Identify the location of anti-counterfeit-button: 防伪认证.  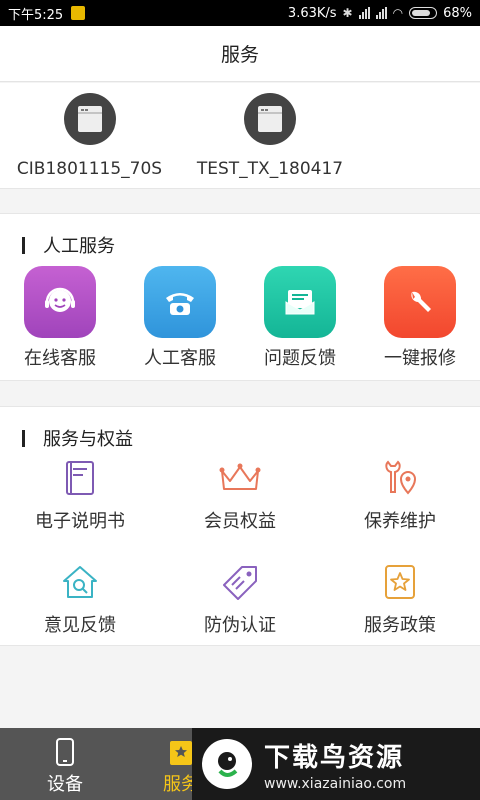
(240, 600).